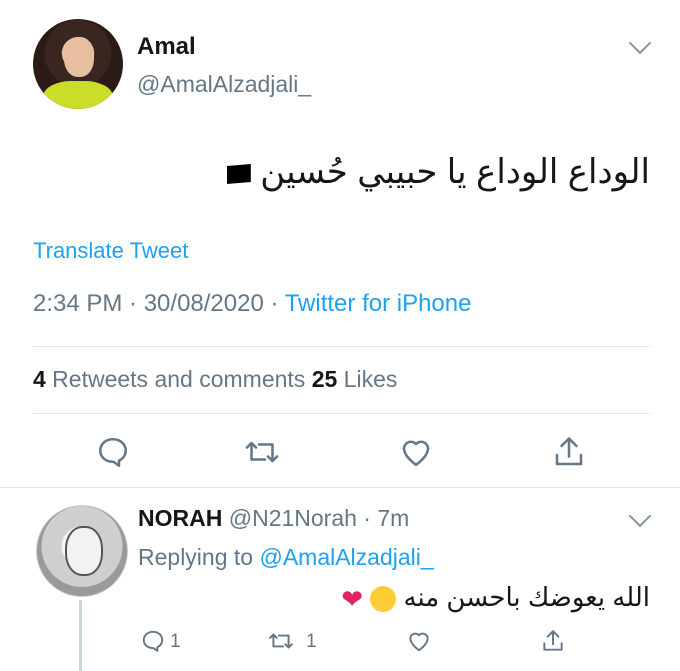 Image resolution: width=680 pixels, height=671 pixels. I want to click on reply-author-handle: @N21Norah, so click(293, 518).